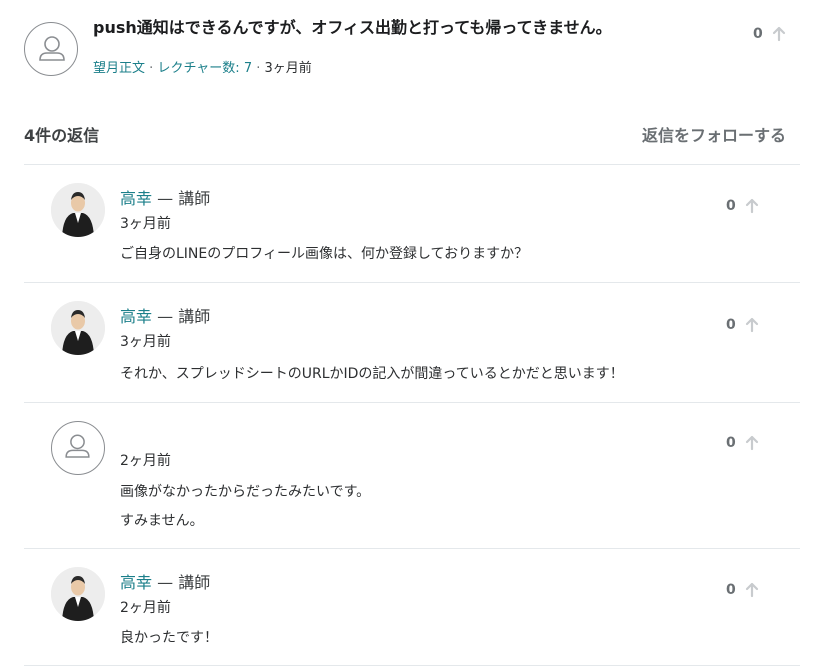 The height and width of the screenshot is (670, 830). What do you see at coordinates (372, 374) in the screenshot?
I see `reply-body: それか、スプレッドシートのURLかIDの記入が間違っているとかだと思います！` at bounding box center [372, 374].